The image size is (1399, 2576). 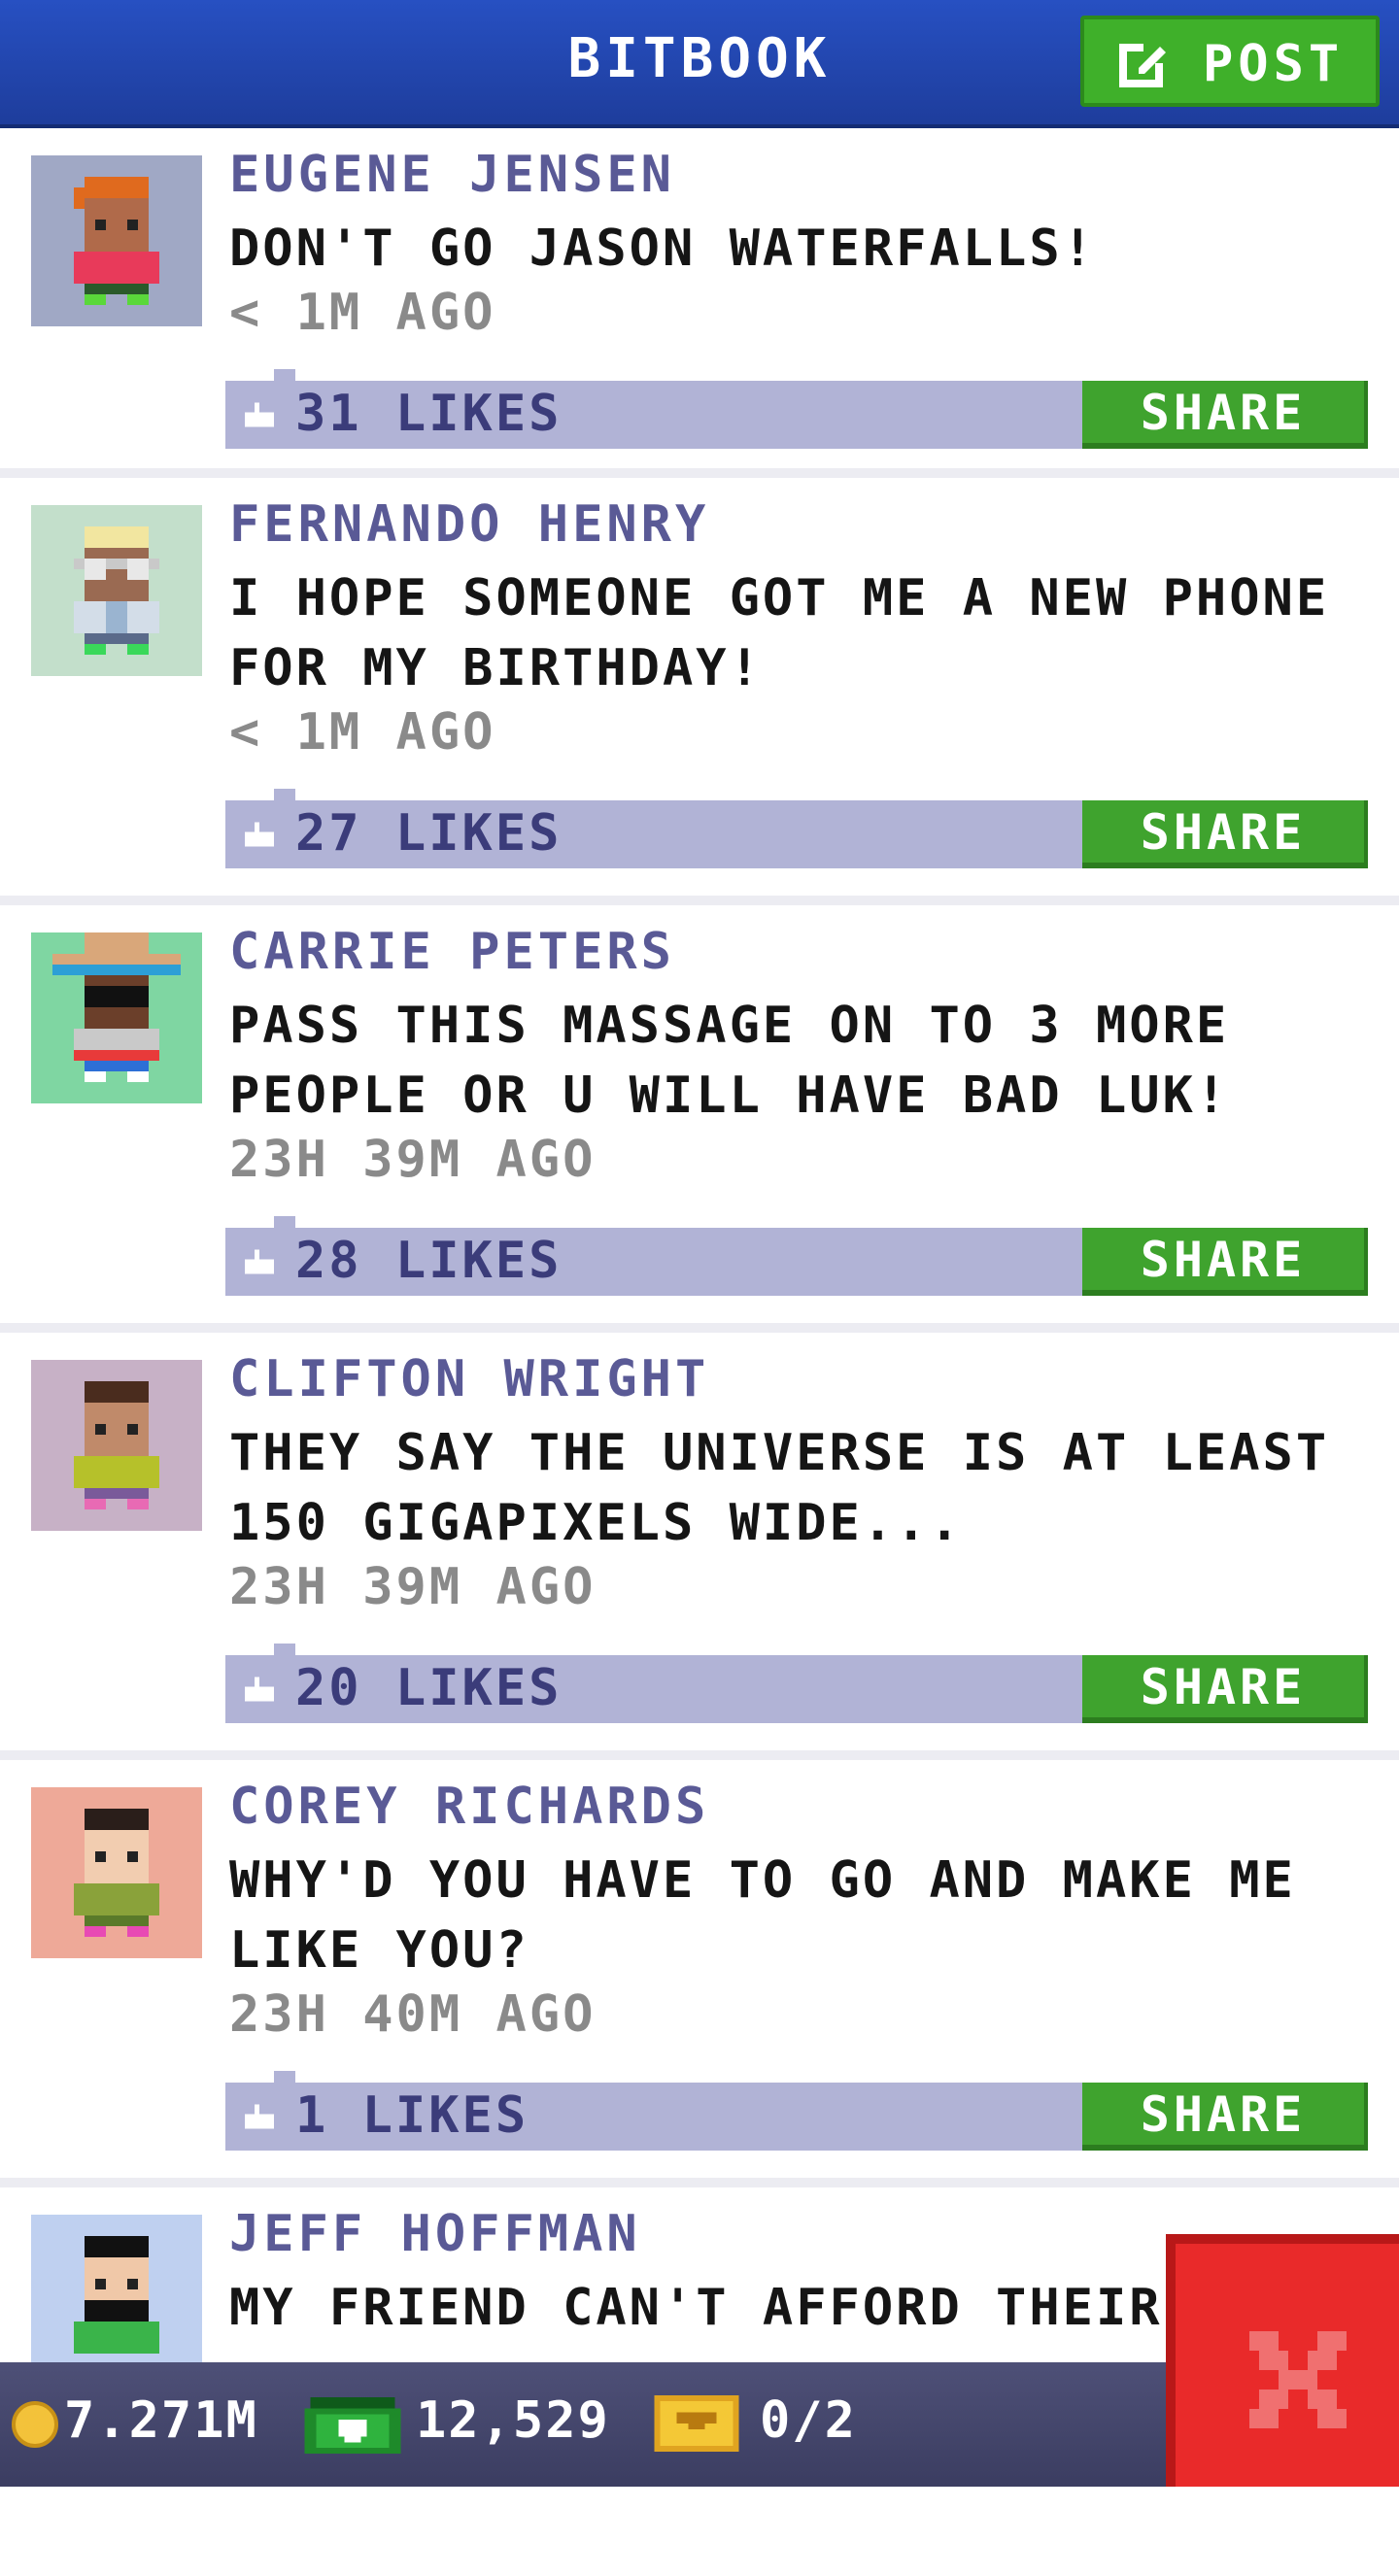 I want to click on like-count: 1 LIKES, so click(x=412, y=2115).